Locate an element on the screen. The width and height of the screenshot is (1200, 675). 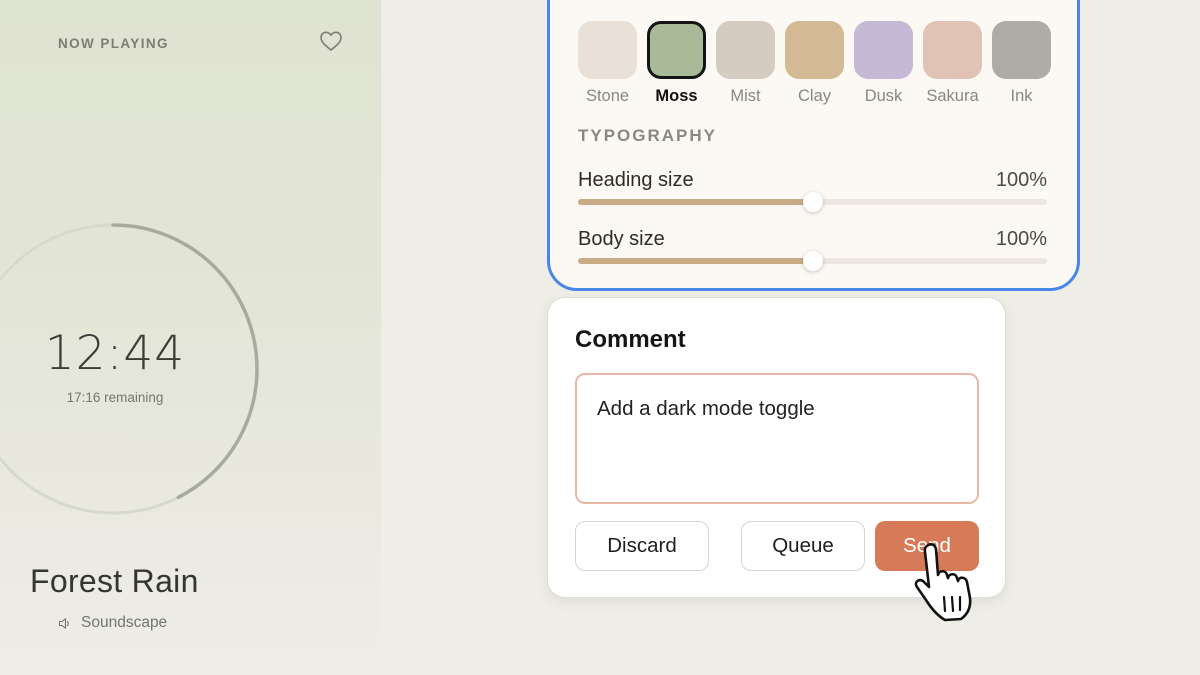
swatch-label: Clay is located at coordinates (814, 96).